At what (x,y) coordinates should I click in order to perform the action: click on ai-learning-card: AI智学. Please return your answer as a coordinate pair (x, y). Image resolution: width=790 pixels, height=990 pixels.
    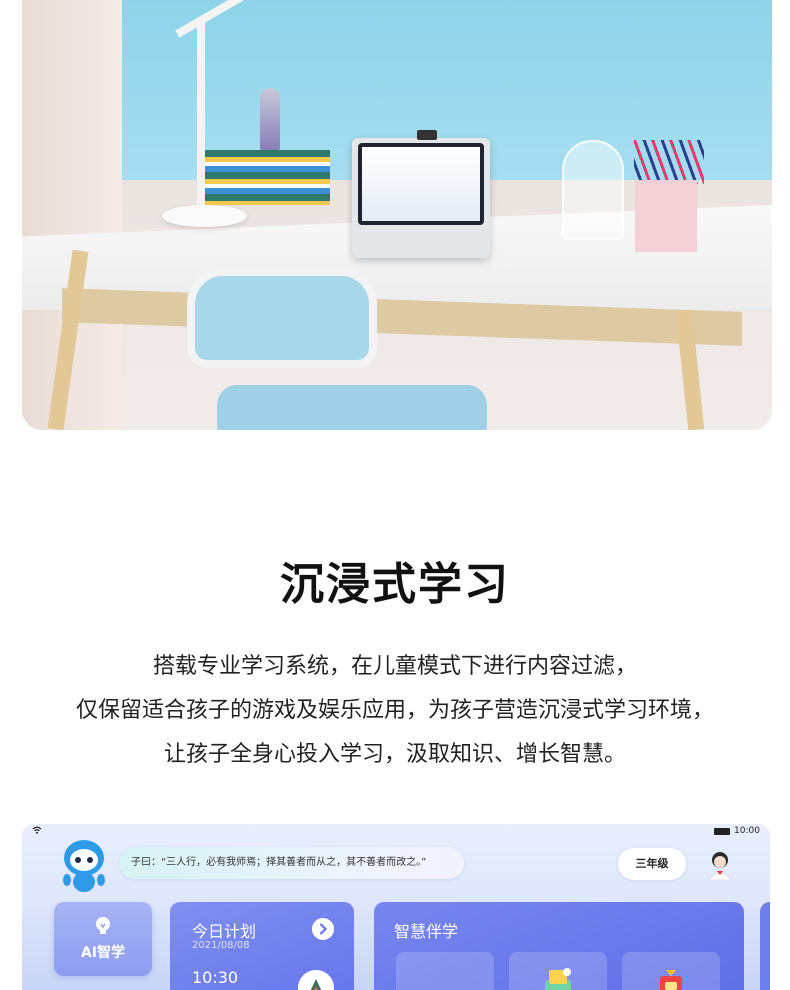
    Looking at the image, I should click on (103, 939).